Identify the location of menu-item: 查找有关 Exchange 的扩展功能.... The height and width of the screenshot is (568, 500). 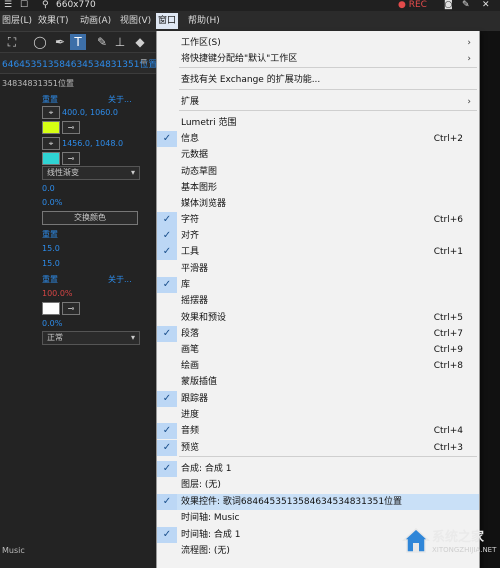
(318, 80).